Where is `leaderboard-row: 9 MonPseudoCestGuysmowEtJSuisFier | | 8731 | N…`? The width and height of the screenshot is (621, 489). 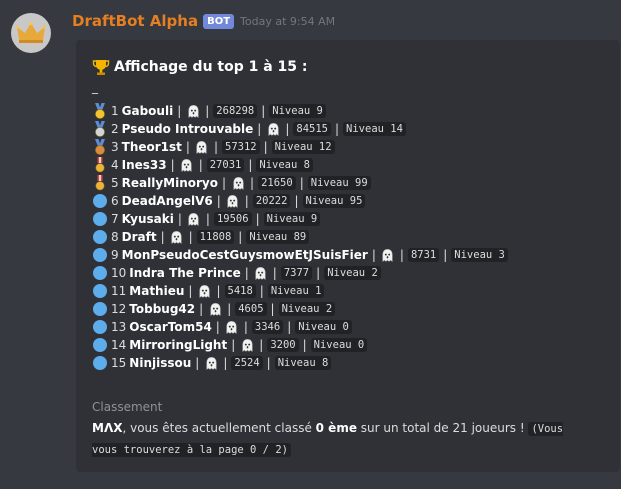
leaderboard-row: 9 MonPseudoCestGuysmowEtJSuisFier | | 8731 | N… is located at coordinates (300, 255).